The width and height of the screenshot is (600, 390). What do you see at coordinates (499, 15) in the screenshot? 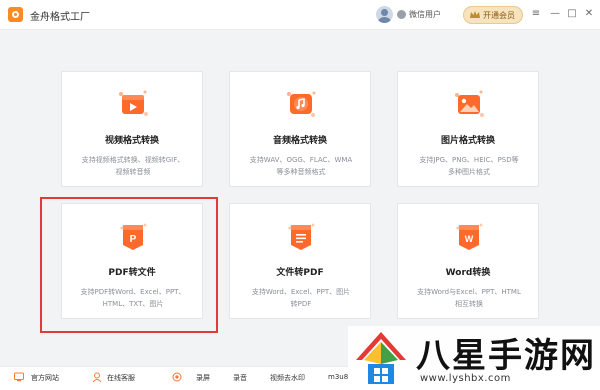
I see `vip-label: 开通会员` at bounding box center [499, 15].